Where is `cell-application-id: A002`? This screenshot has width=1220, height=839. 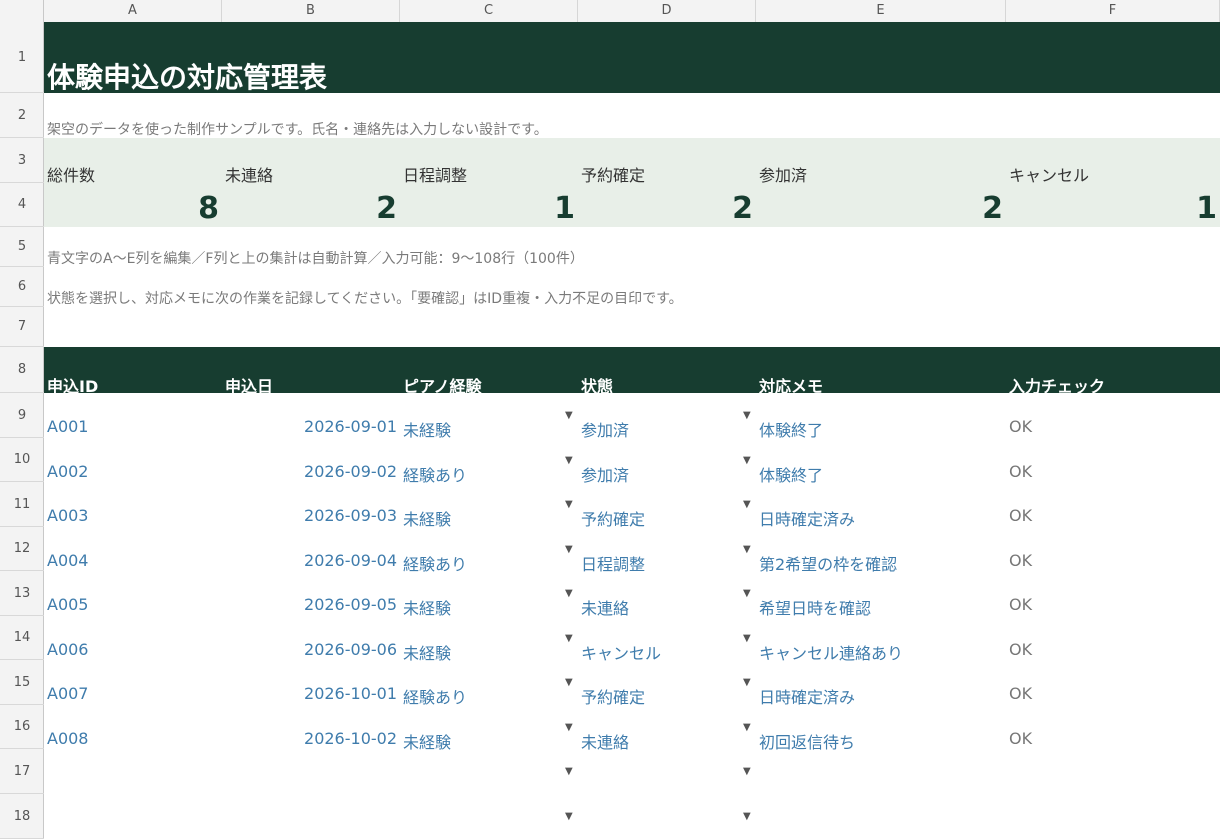 cell-application-id: A002 is located at coordinates (67, 471).